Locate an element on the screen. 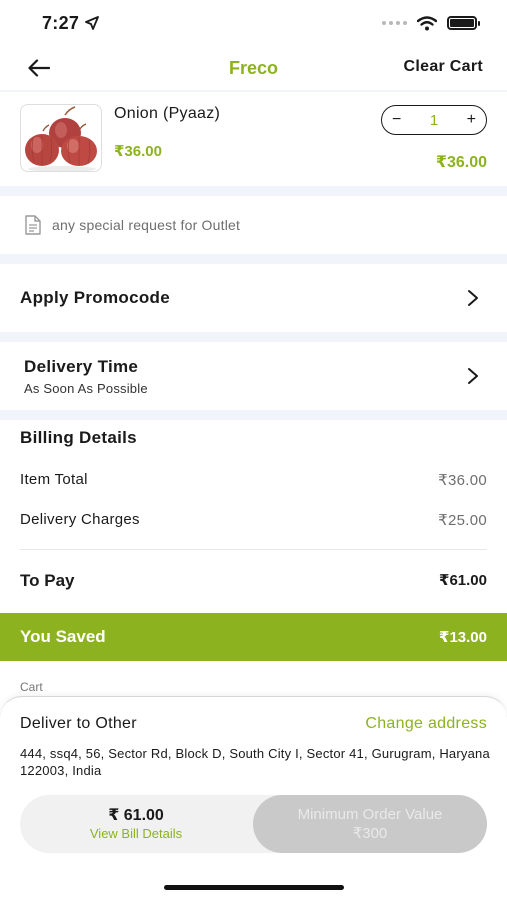  item-total-value: ₹36.00 is located at coordinates (462, 480).